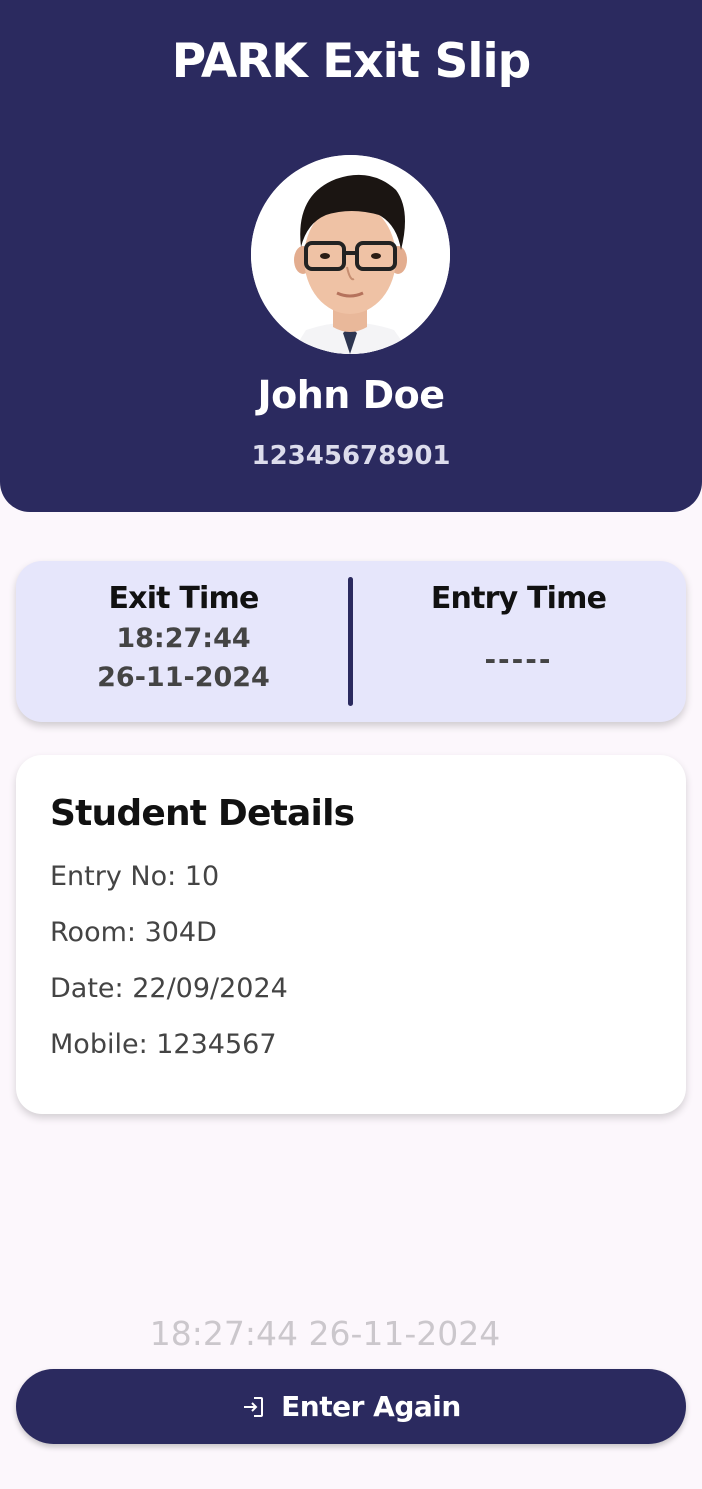 This screenshot has height=1489, width=702. Describe the element at coordinates (371, 1406) in the screenshot. I see `enter-again-label: Enter Again` at that location.